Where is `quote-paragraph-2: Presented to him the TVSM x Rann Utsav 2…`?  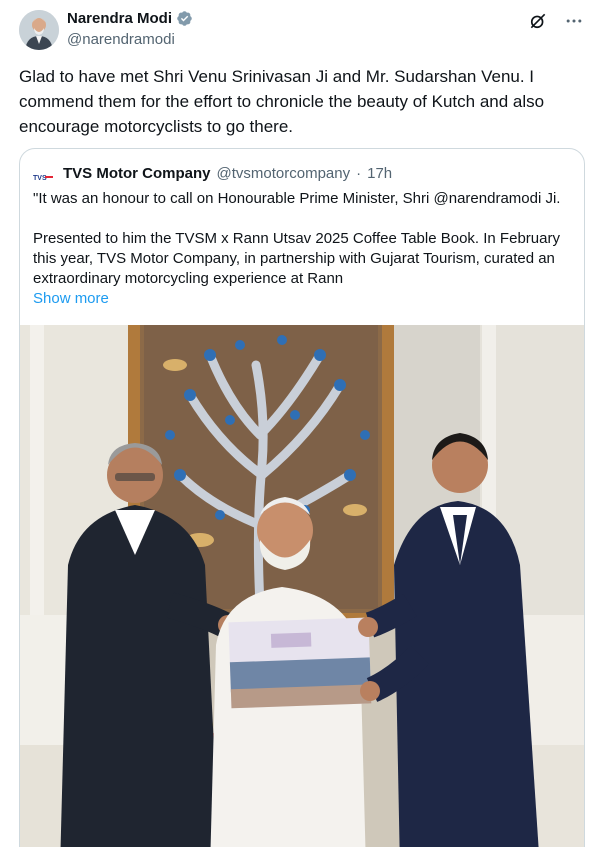 quote-paragraph-2: Presented to him the TVSM x Rann Utsav 2… is located at coordinates (296, 258).